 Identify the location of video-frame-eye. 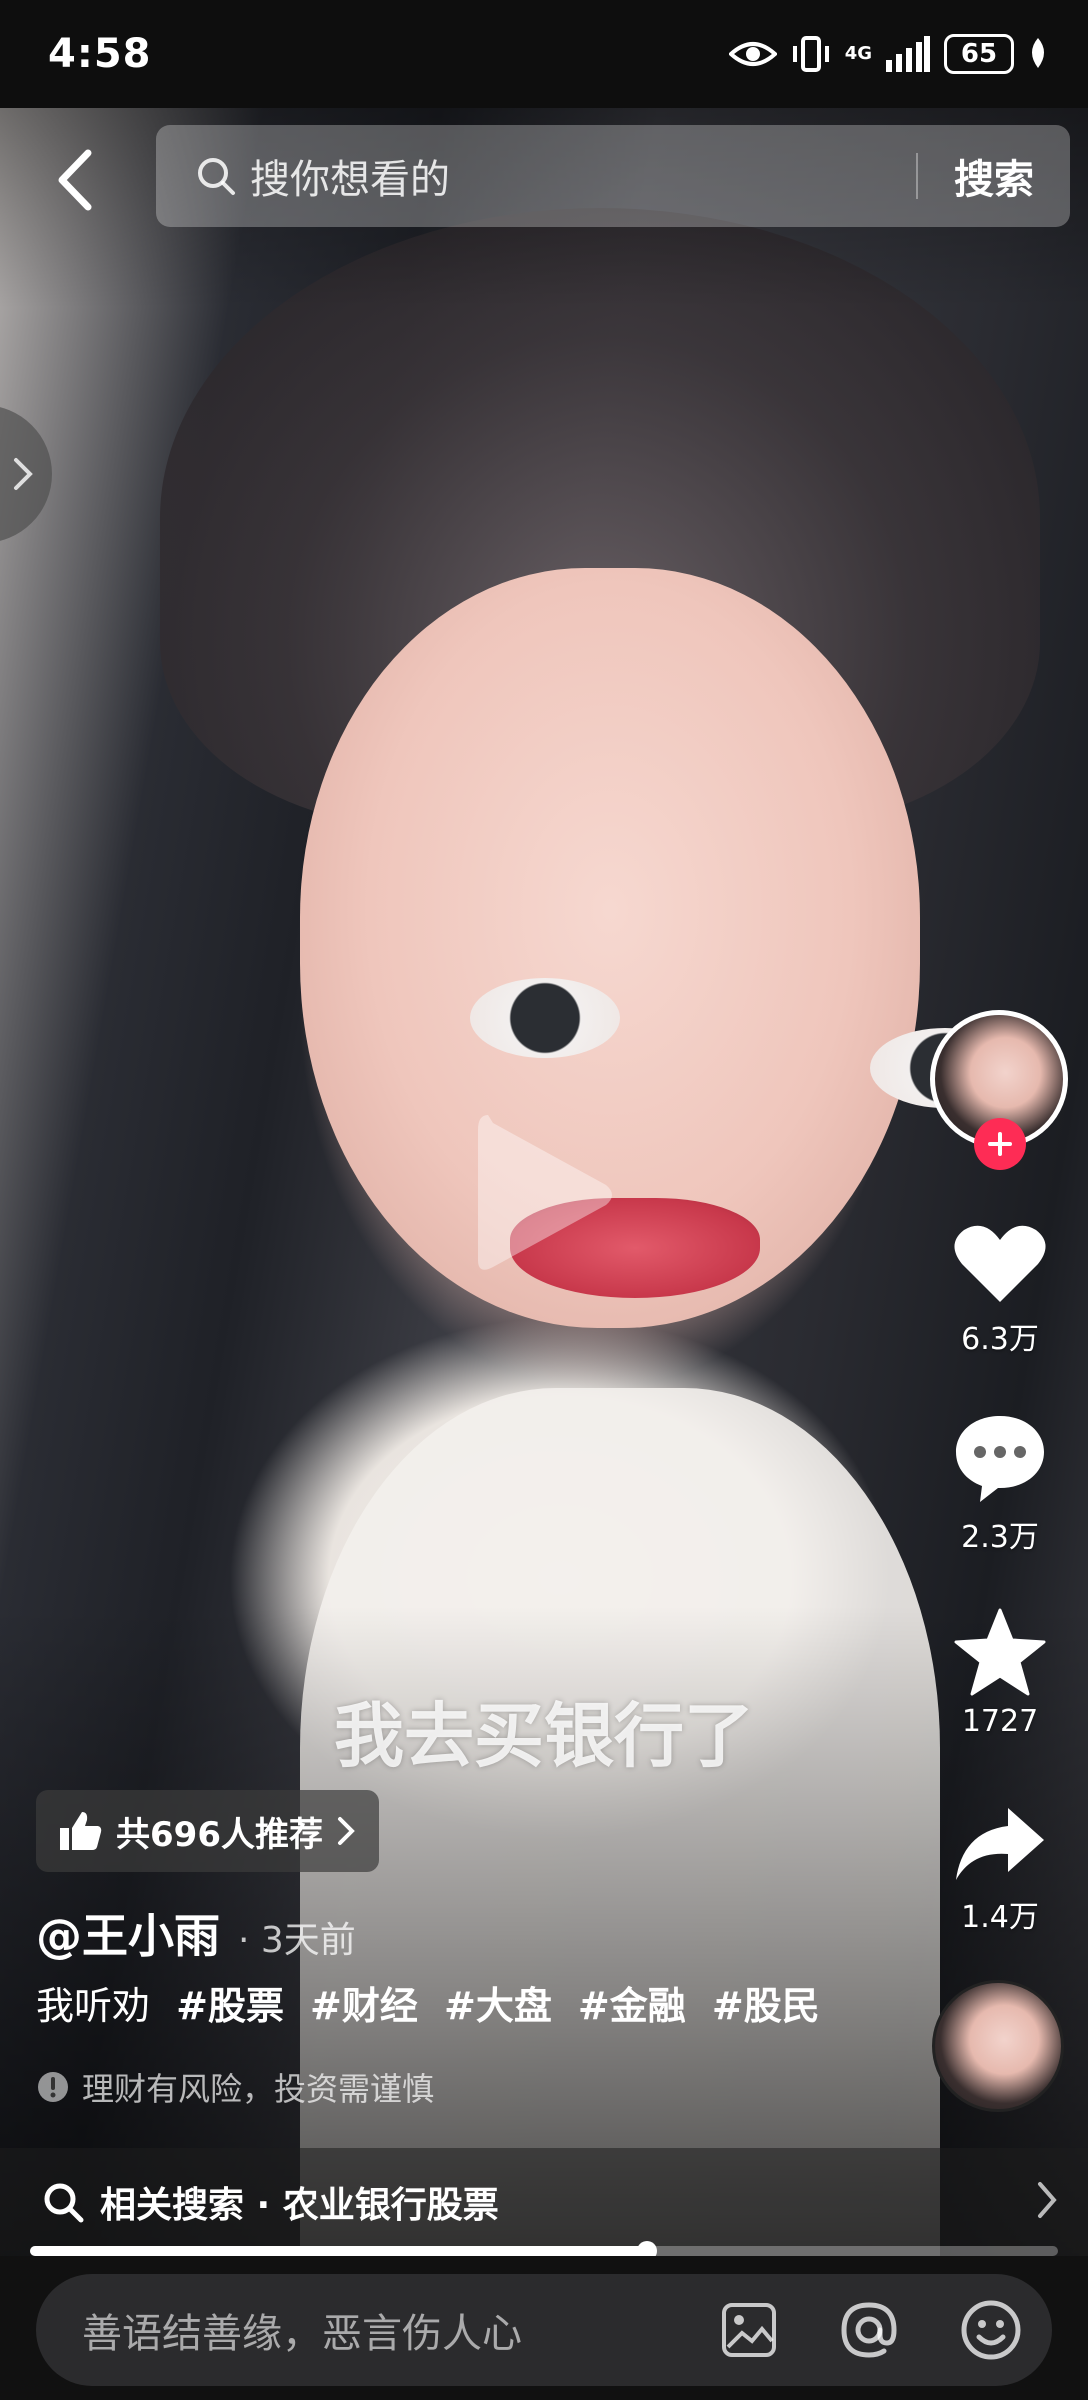
(545, 1018).